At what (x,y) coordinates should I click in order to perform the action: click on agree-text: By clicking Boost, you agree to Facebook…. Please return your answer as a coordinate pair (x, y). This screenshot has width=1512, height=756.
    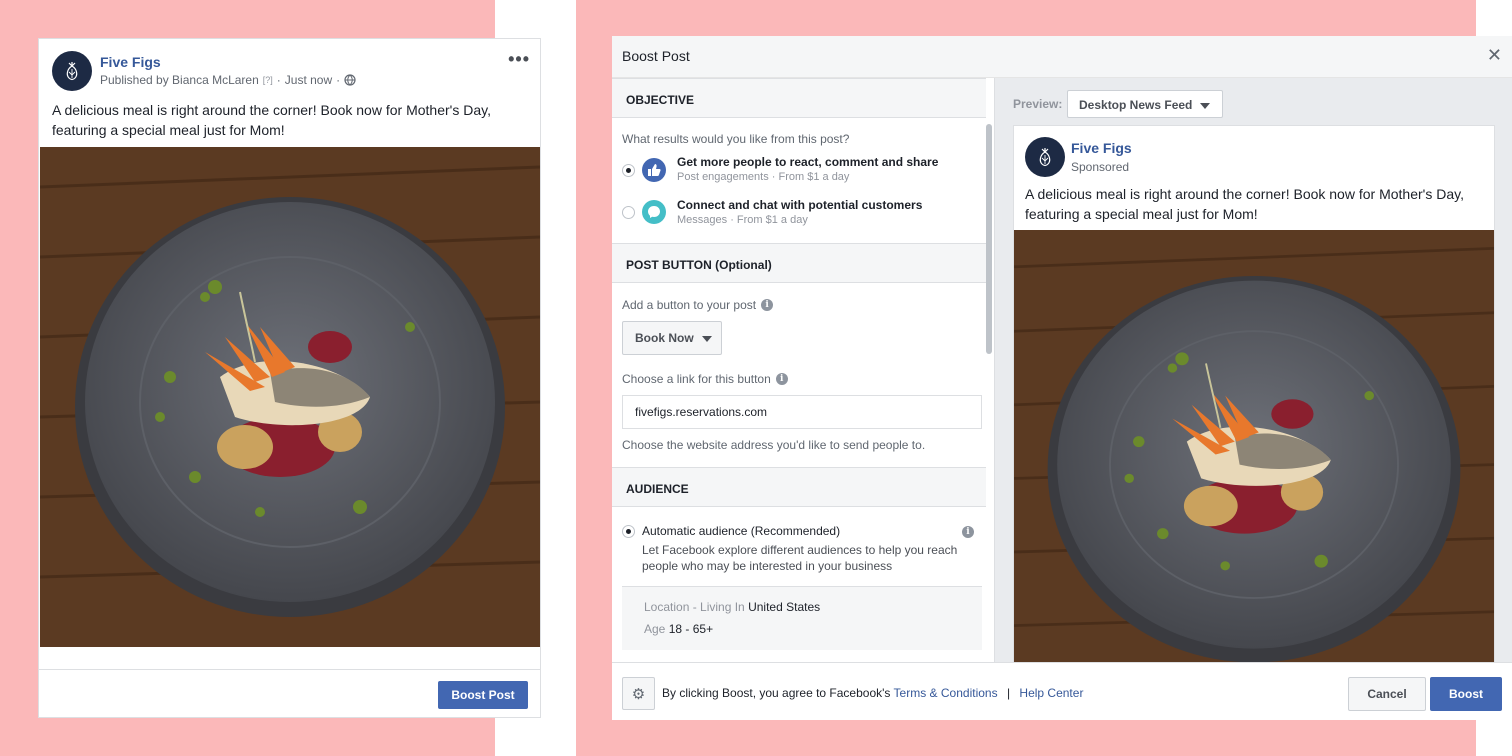
    Looking at the image, I should click on (776, 693).